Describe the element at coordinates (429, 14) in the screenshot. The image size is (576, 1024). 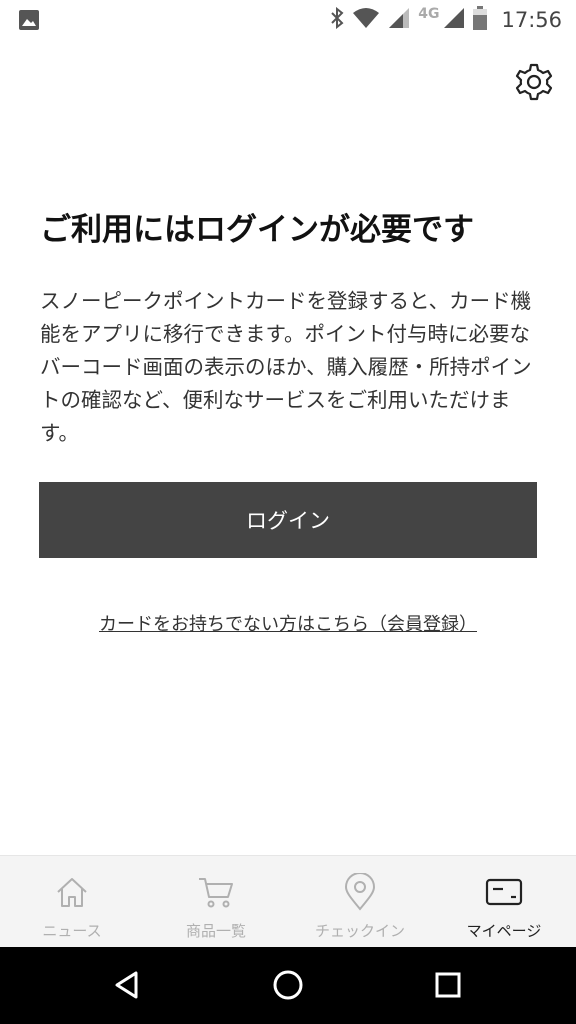
I see `network-type: 4G` at that location.